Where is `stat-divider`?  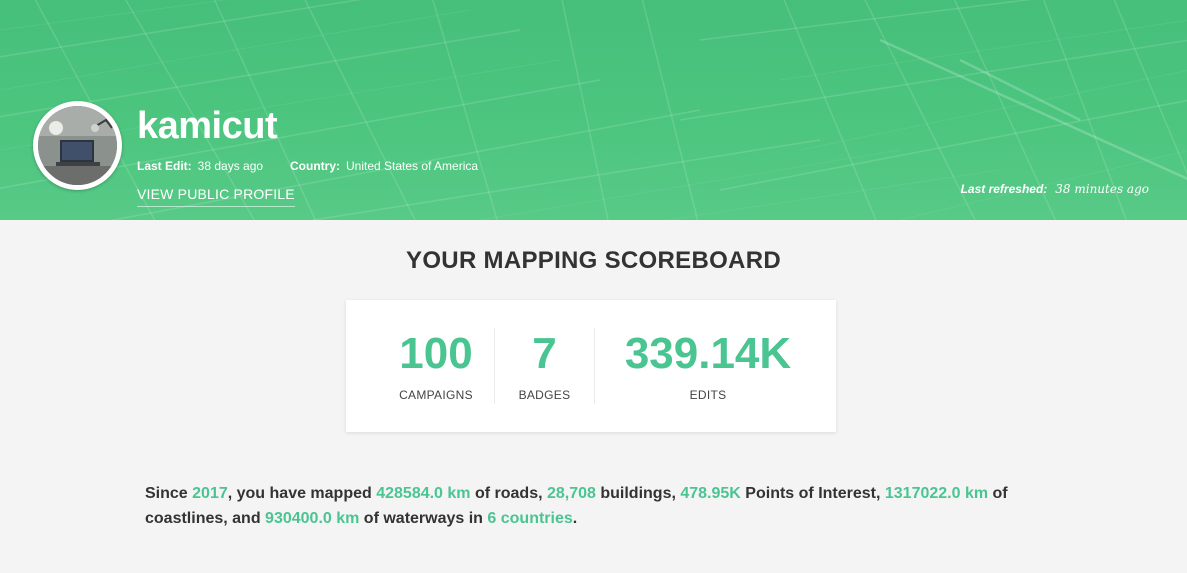
stat-divider is located at coordinates (494, 366).